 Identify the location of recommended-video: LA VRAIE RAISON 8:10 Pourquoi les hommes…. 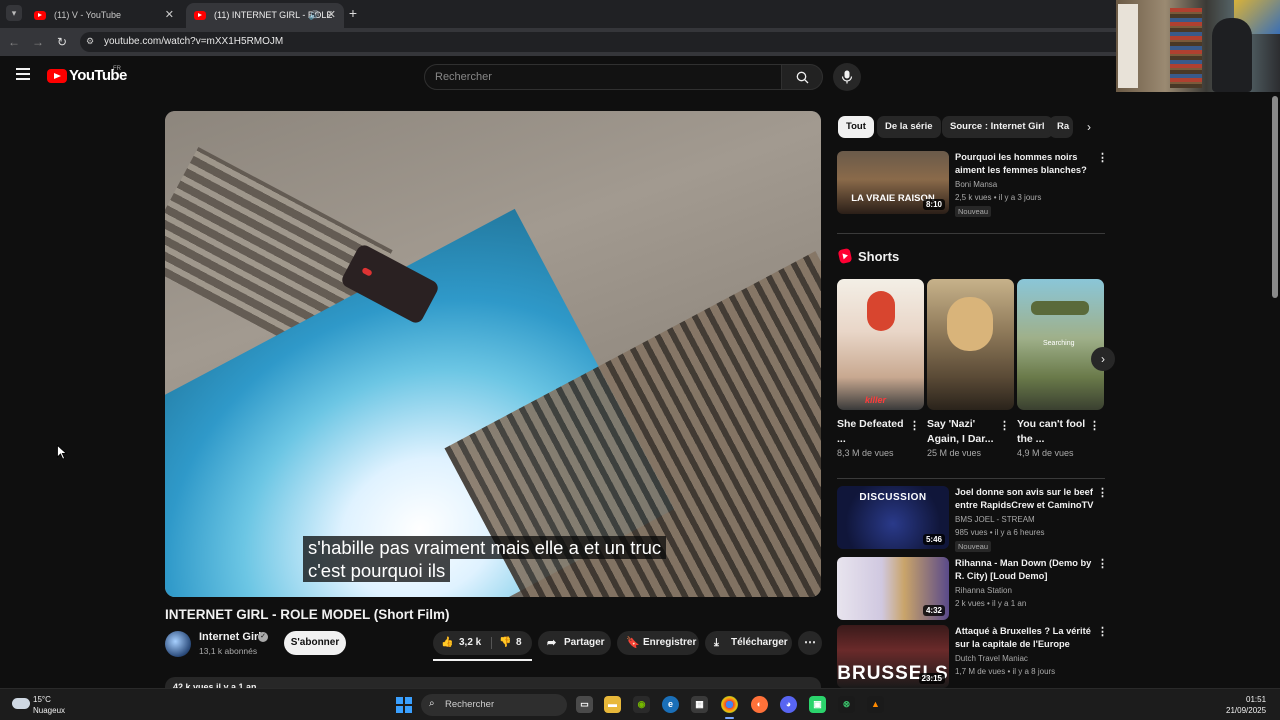
(972, 184).